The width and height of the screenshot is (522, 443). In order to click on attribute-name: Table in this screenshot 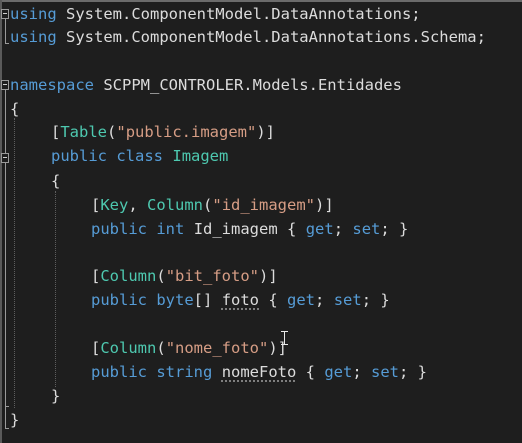, I will do `click(84, 132)`.